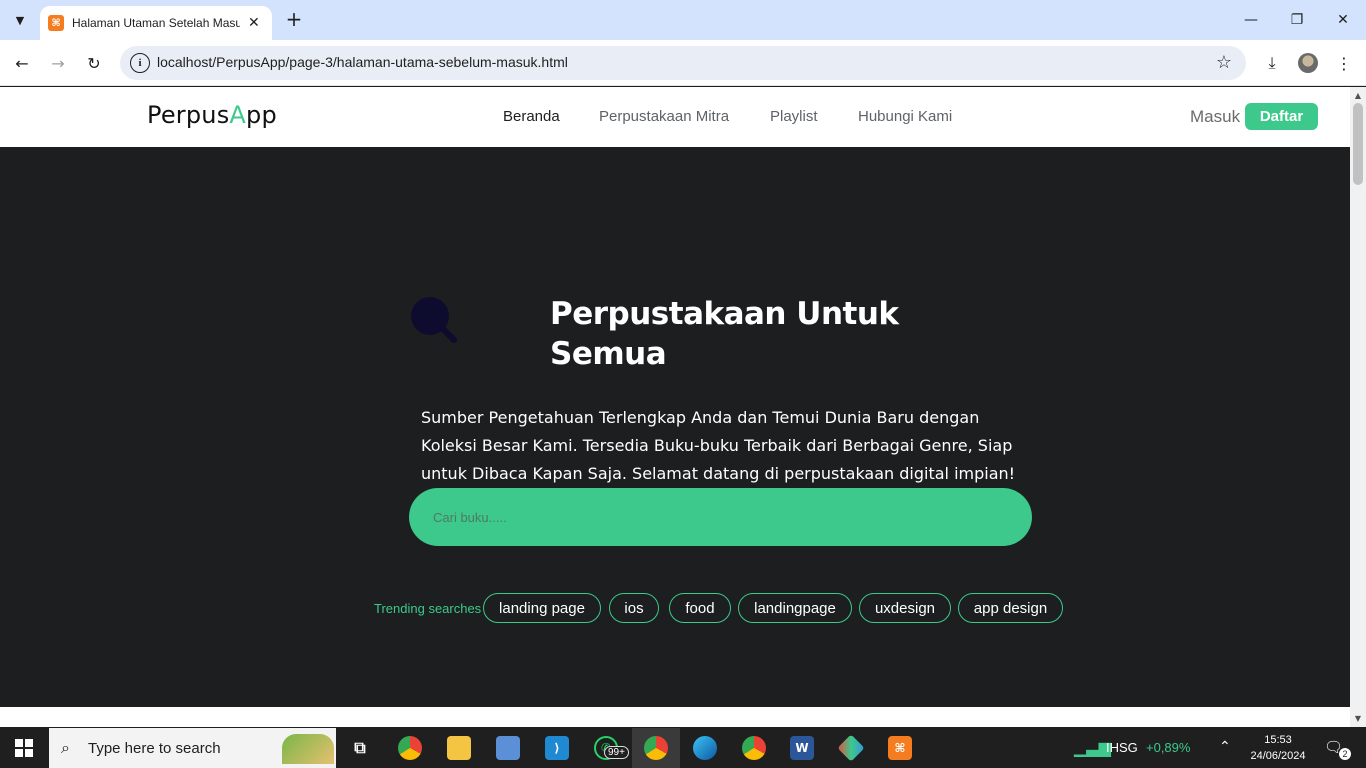 This screenshot has width=1366, height=768. I want to click on brand-logo: PerpusApp, so click(212, 115).